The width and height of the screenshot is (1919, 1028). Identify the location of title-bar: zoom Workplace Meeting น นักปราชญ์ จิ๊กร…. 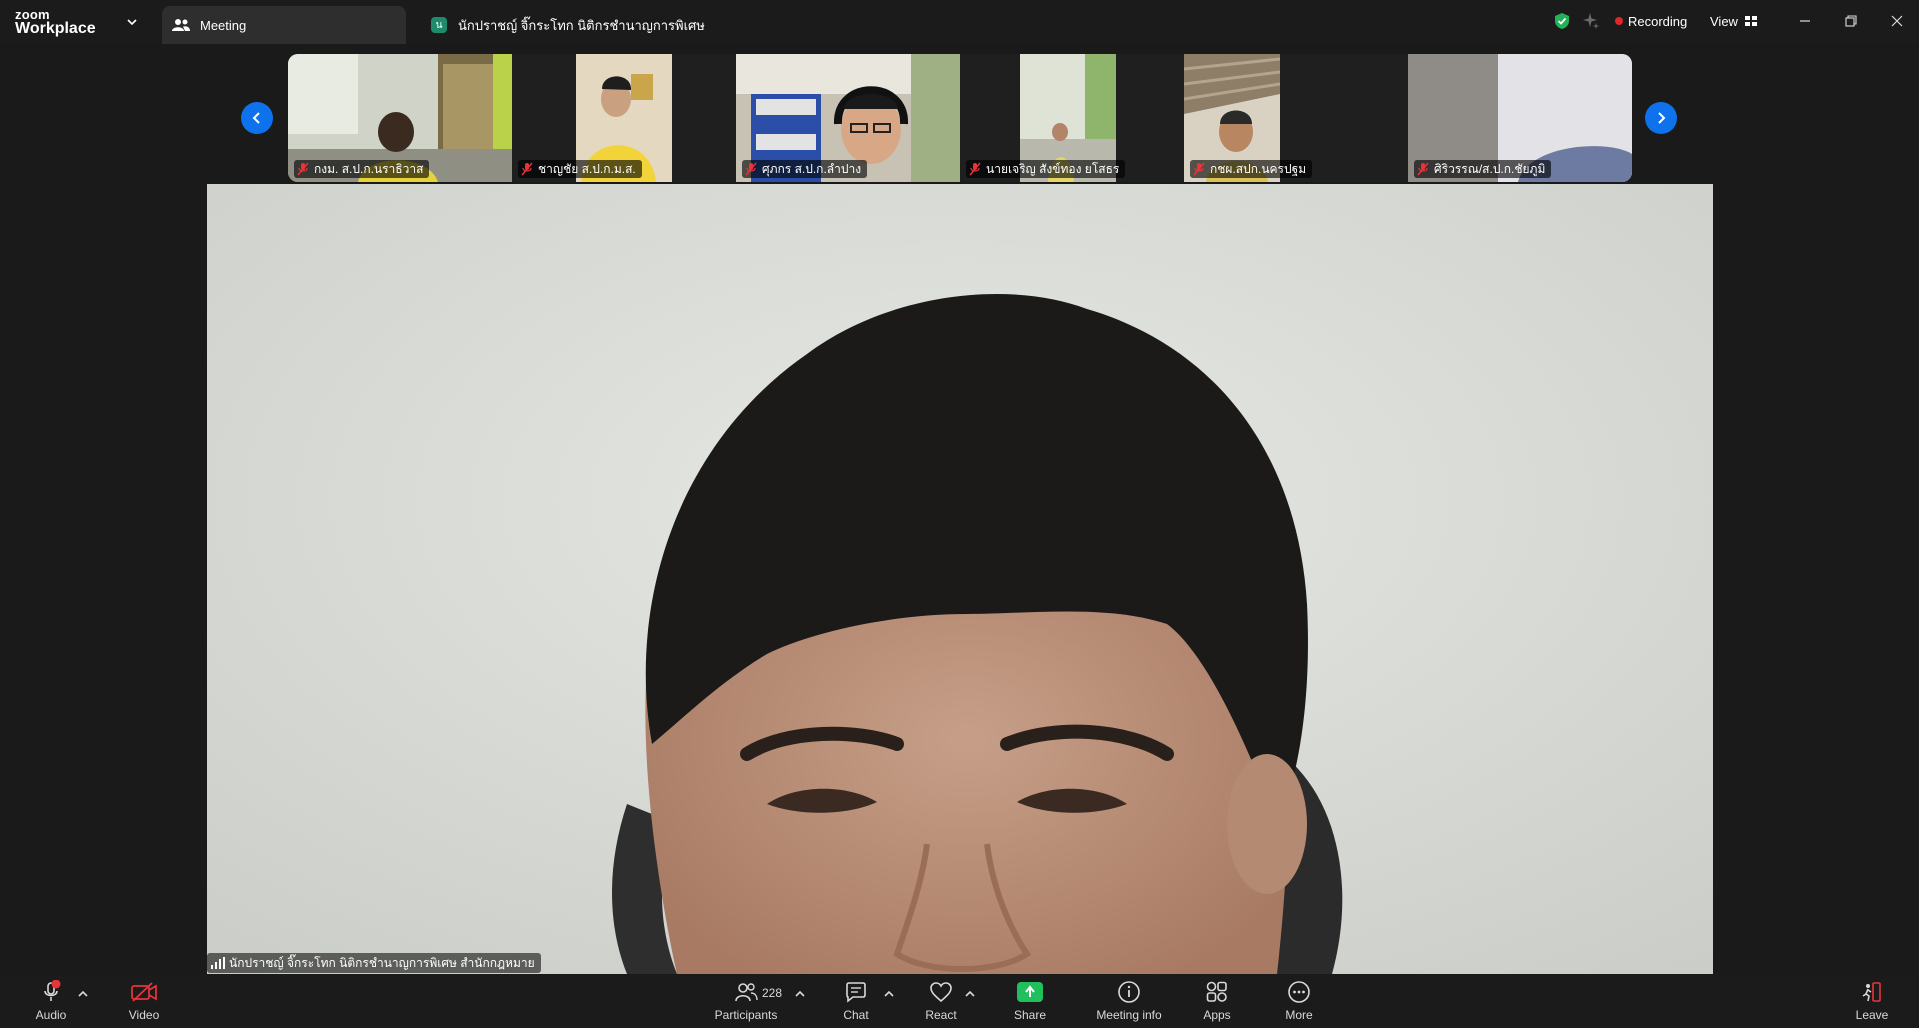
(959, 22).